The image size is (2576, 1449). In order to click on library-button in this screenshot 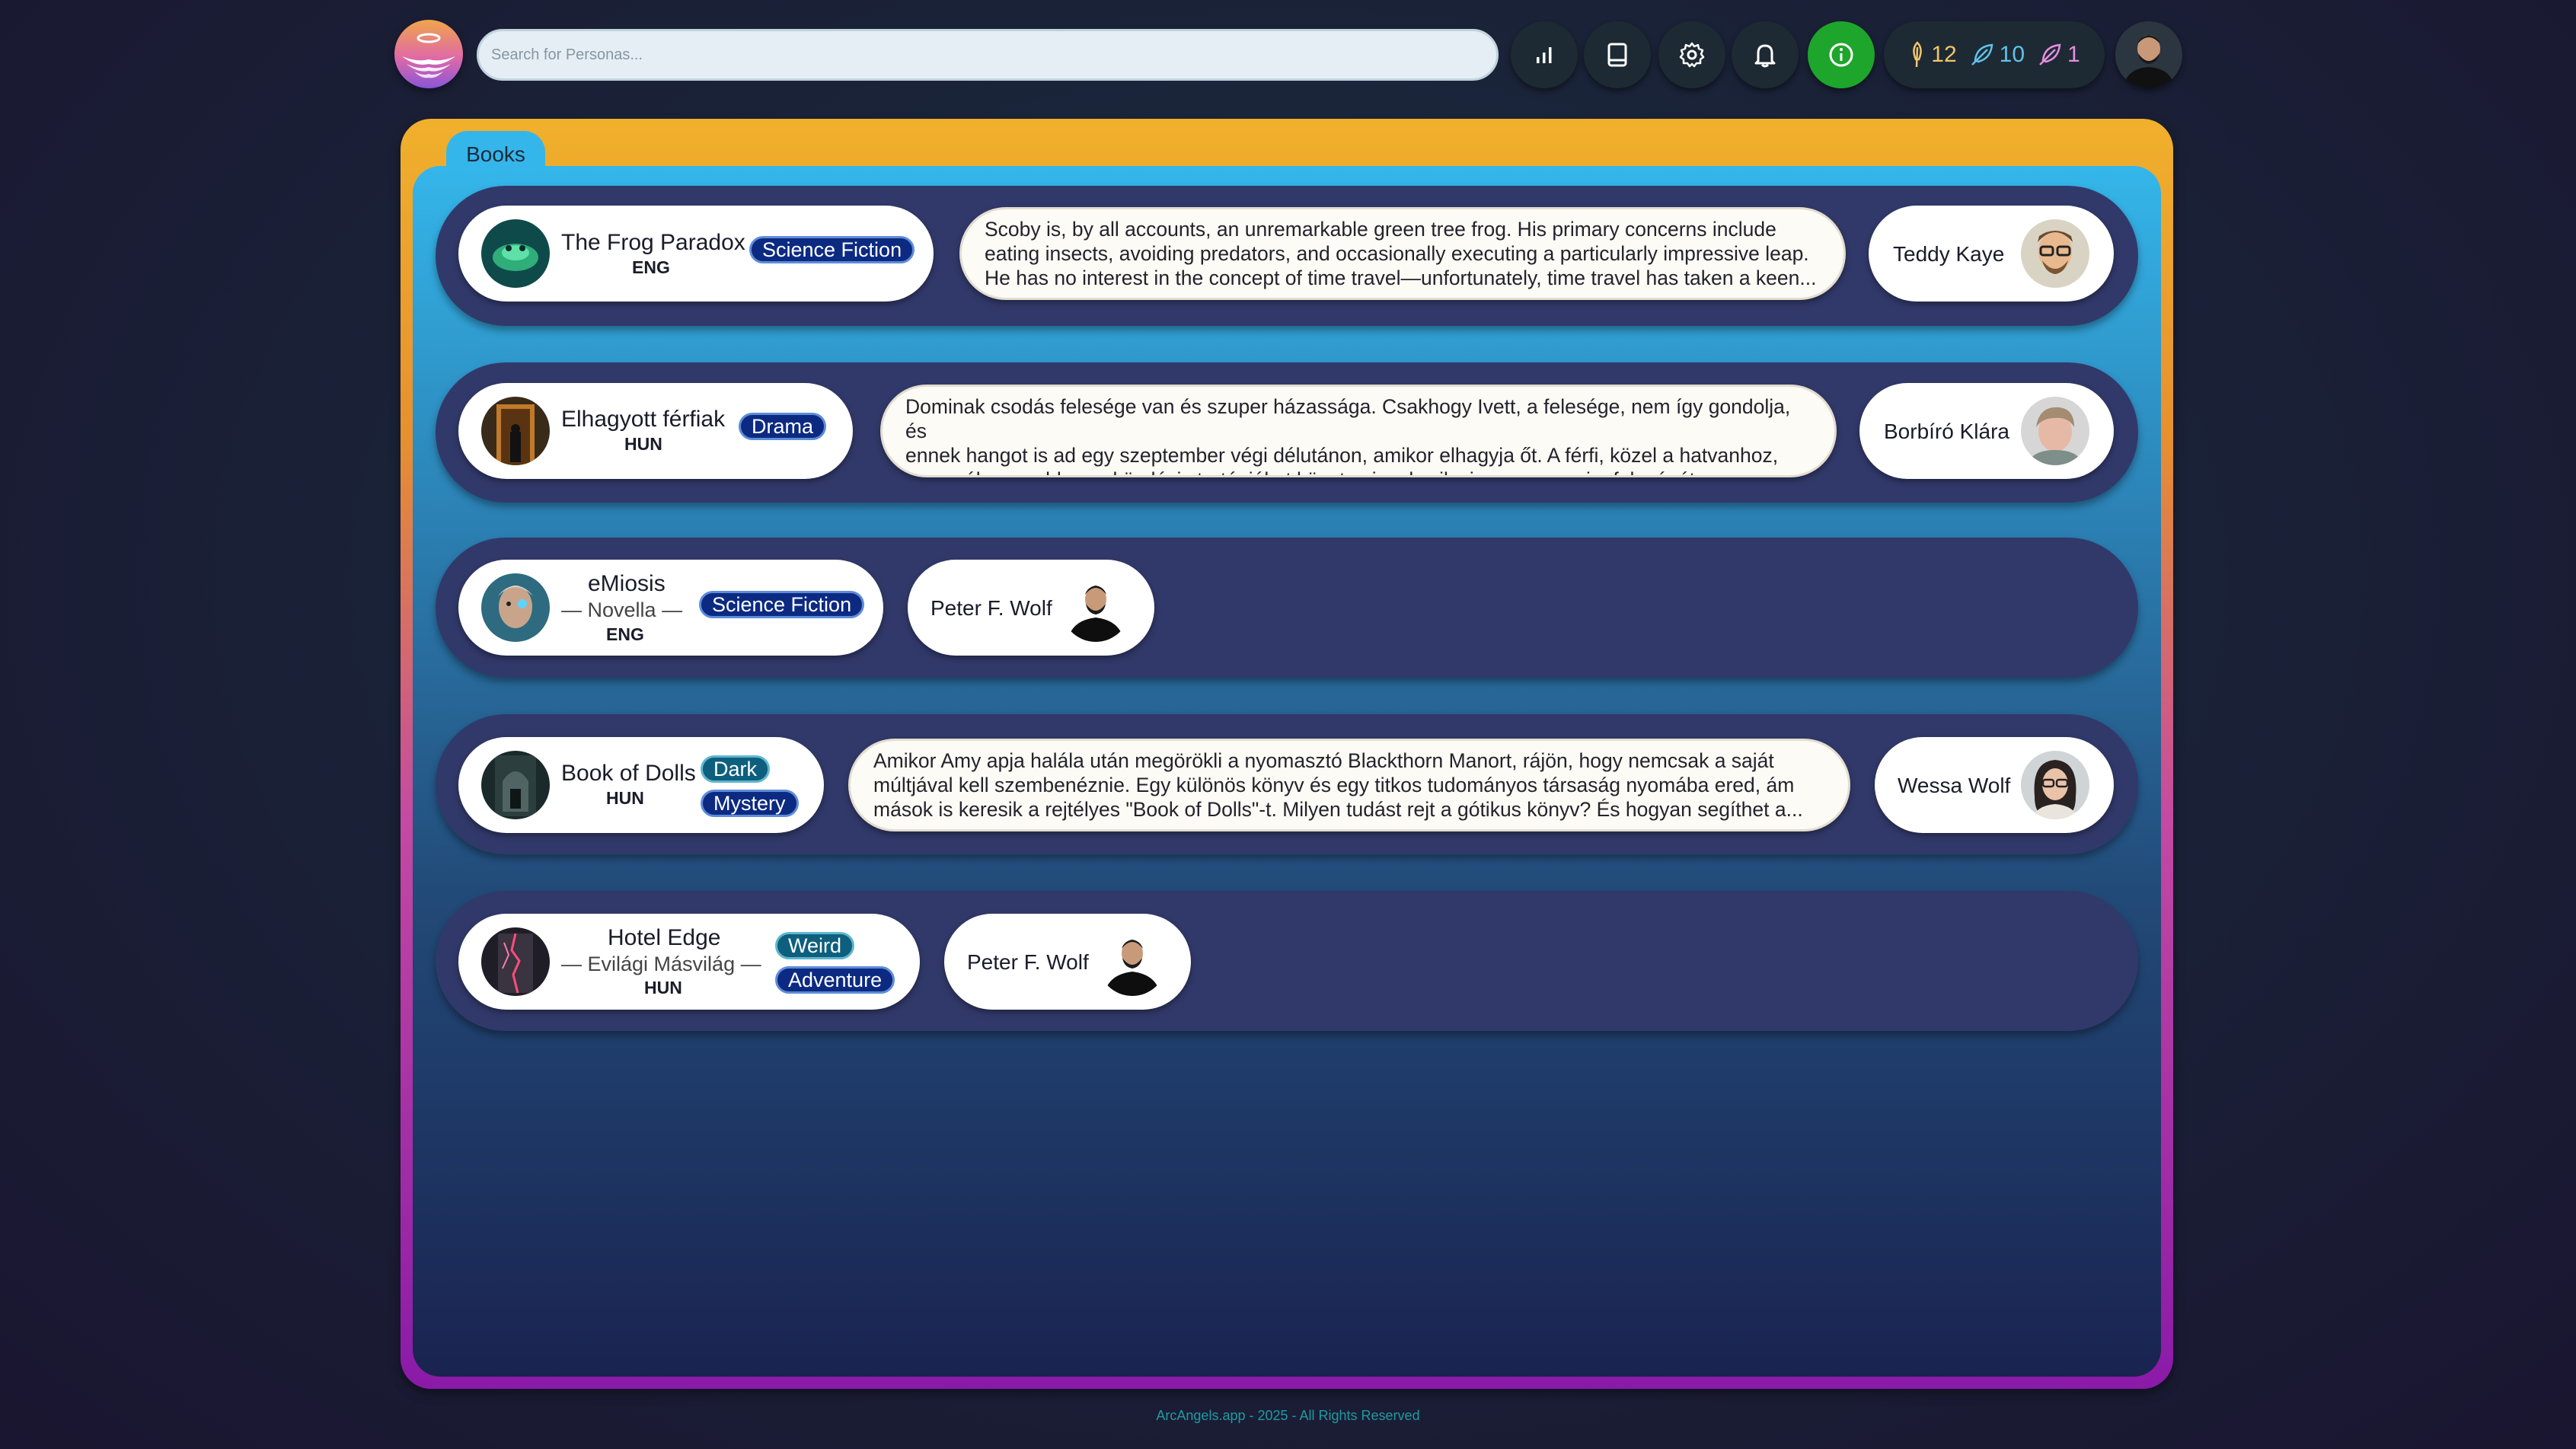, I will do `click(1617, 54)`.